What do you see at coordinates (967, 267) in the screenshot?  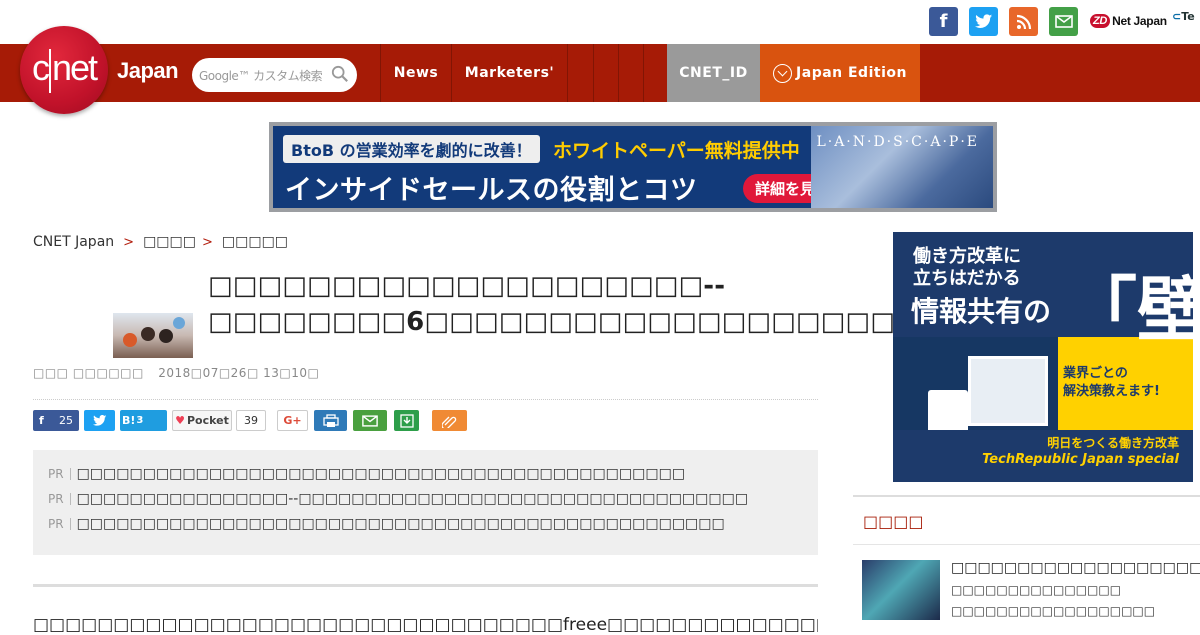 I see `ad-line1: 働き方改革に 立ちはだかる` at bounding box center [967, 267].